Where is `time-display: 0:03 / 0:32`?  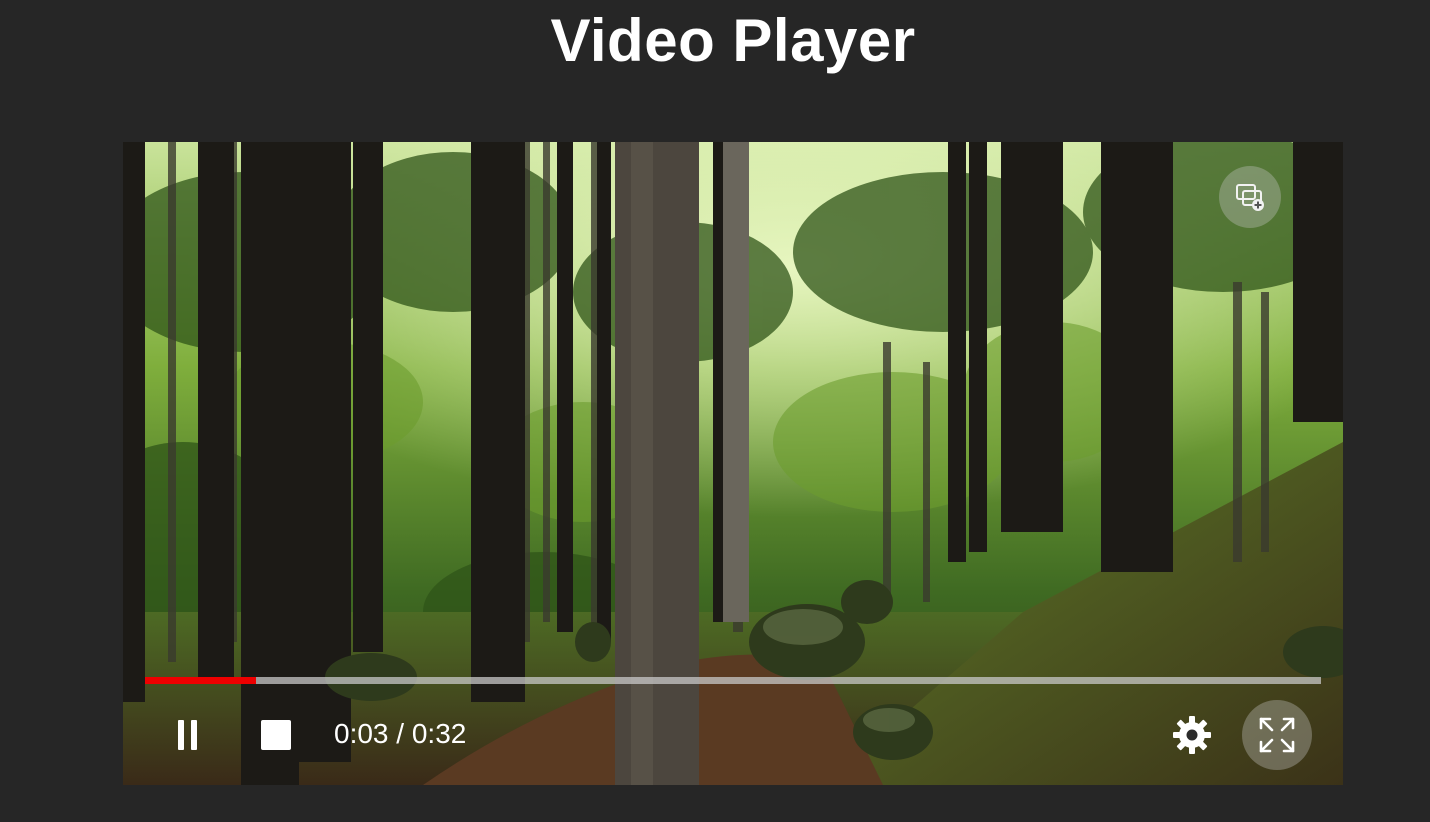 time-display: 0:03 / 0:32 is located at coordinates (400, 734).